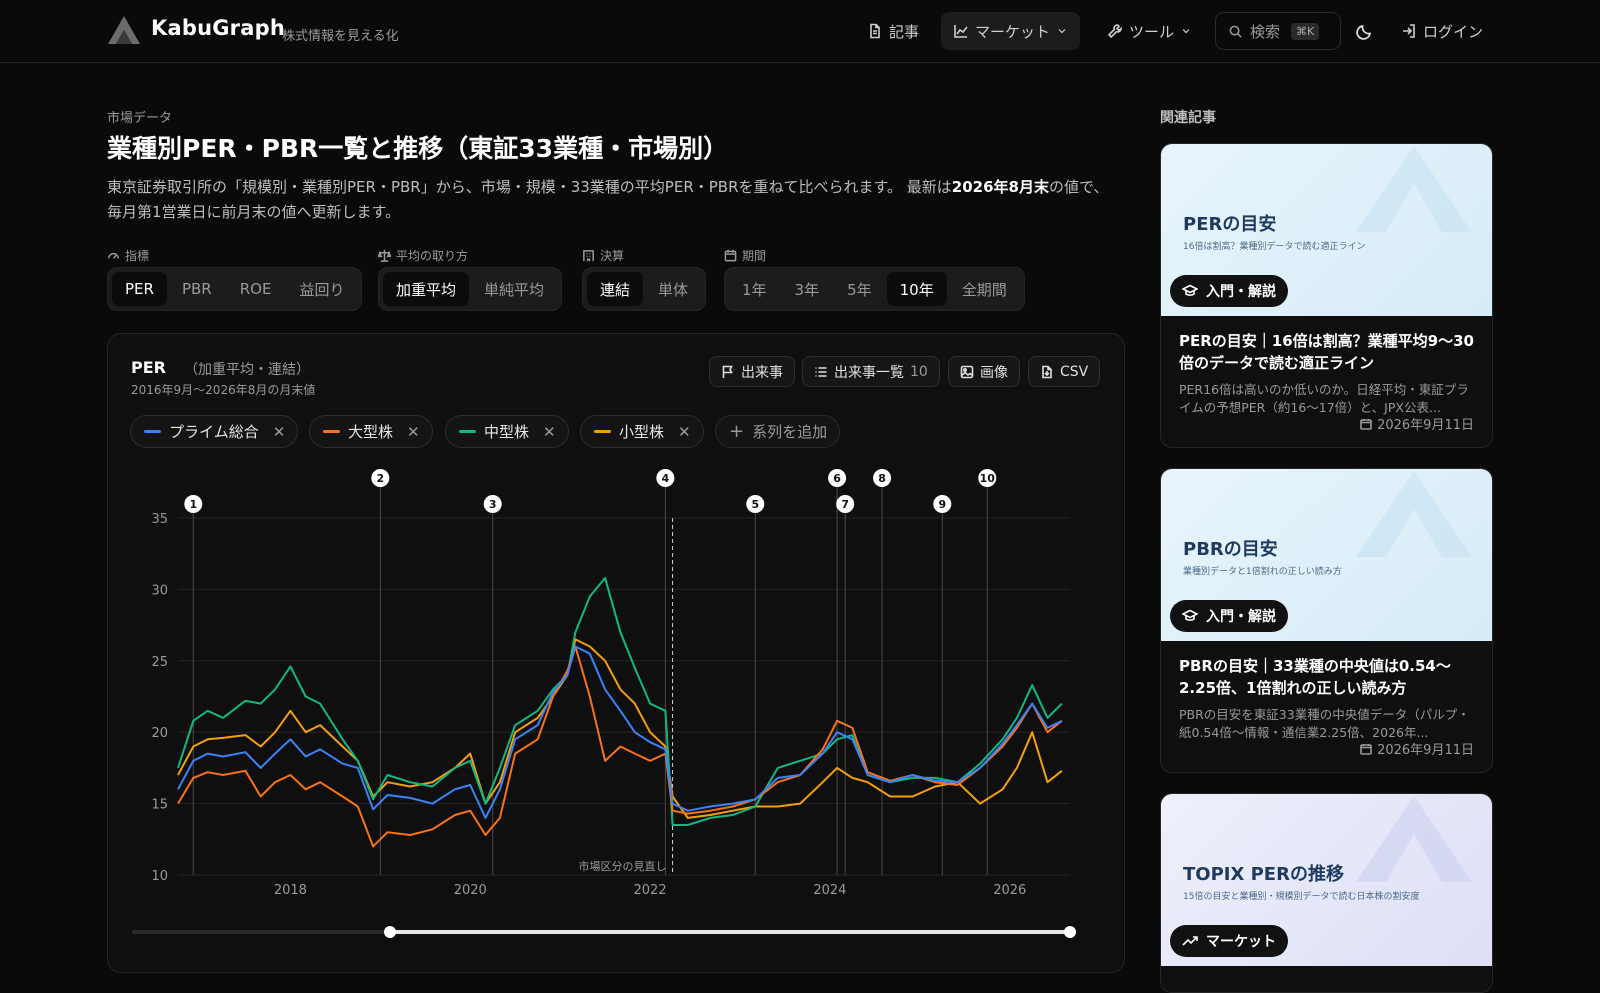  Describe the element at coordinates (807, 289) in the screenshot. I see `period-option-3y: 3年` at that location.